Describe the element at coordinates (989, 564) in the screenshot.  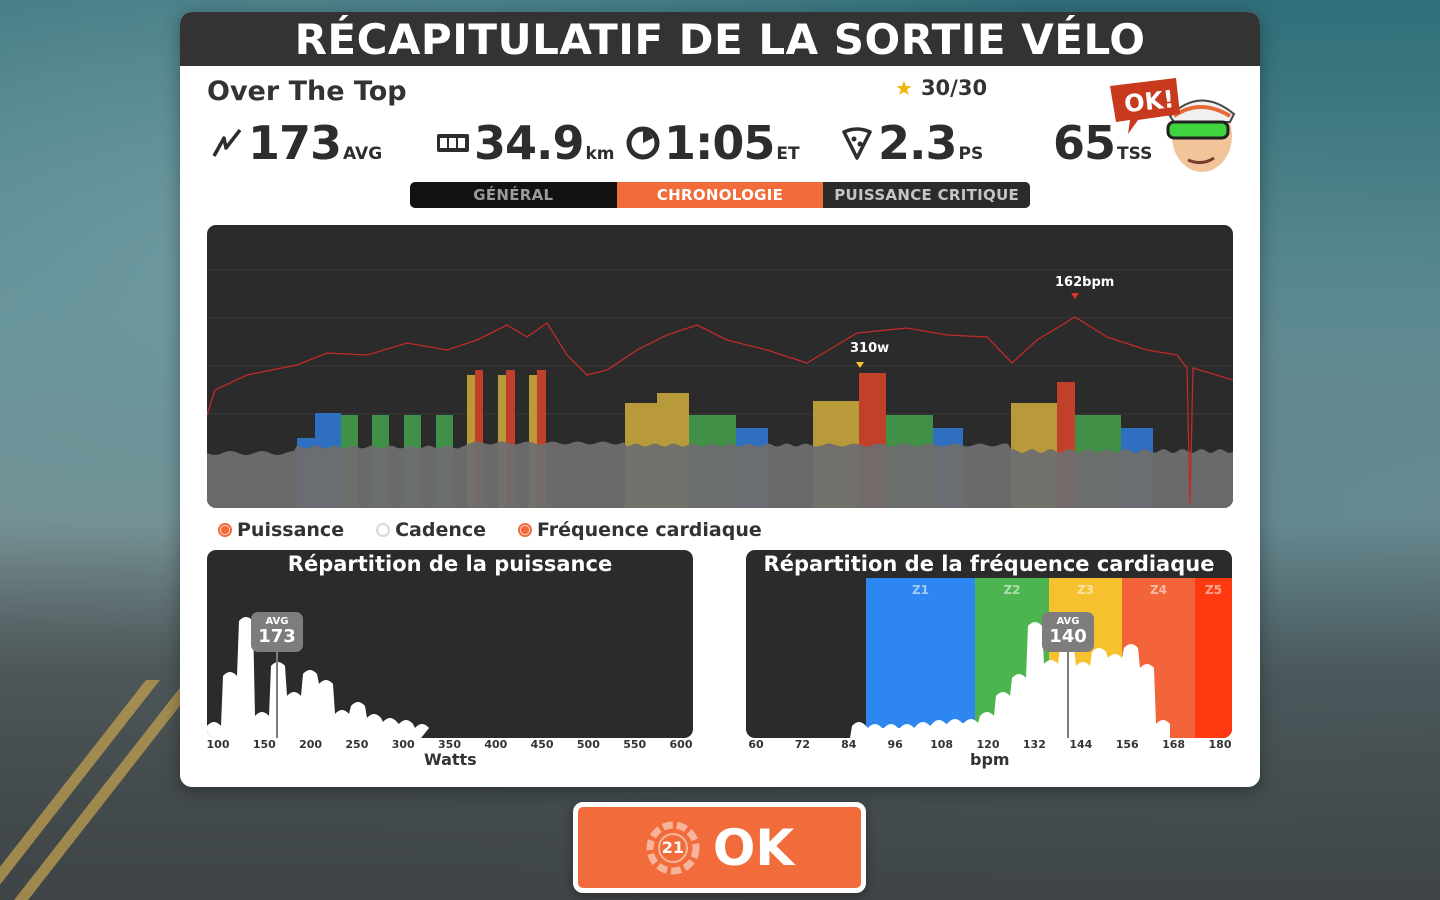
I see `hr-distribution-title: Répartition de la fréquence cardiaque` at that location.